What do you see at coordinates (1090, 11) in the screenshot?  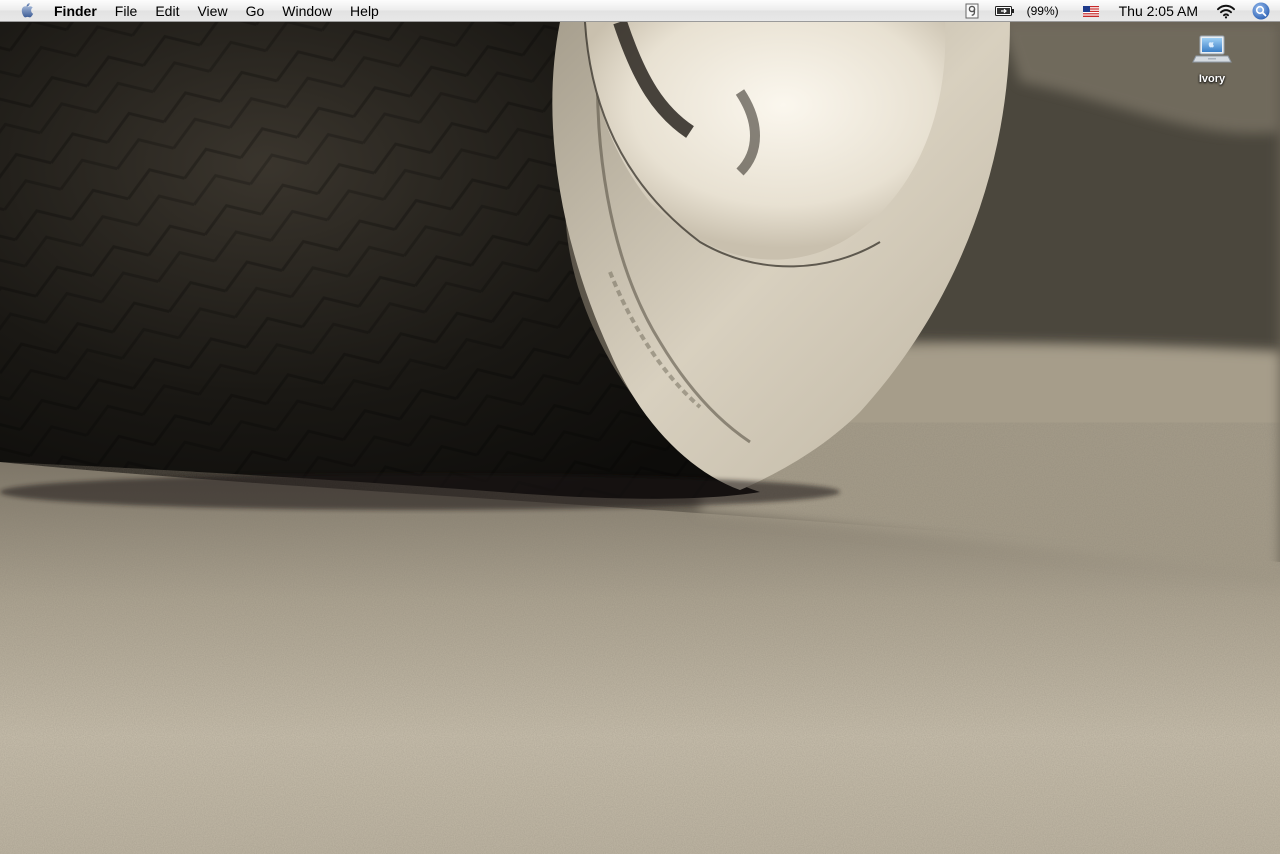 I see `us-flag-icon` at bounding box center [1090, 11].